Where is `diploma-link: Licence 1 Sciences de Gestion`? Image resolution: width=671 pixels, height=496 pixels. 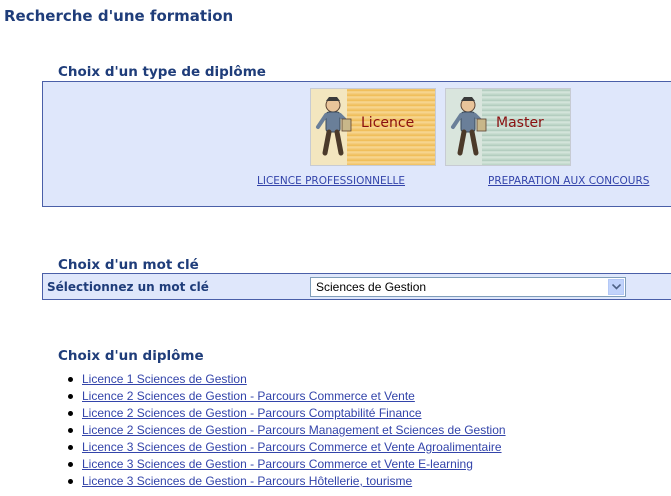 diploma-link: Licence 1 Sciences de Gestion is located at coordinates (164, 379).